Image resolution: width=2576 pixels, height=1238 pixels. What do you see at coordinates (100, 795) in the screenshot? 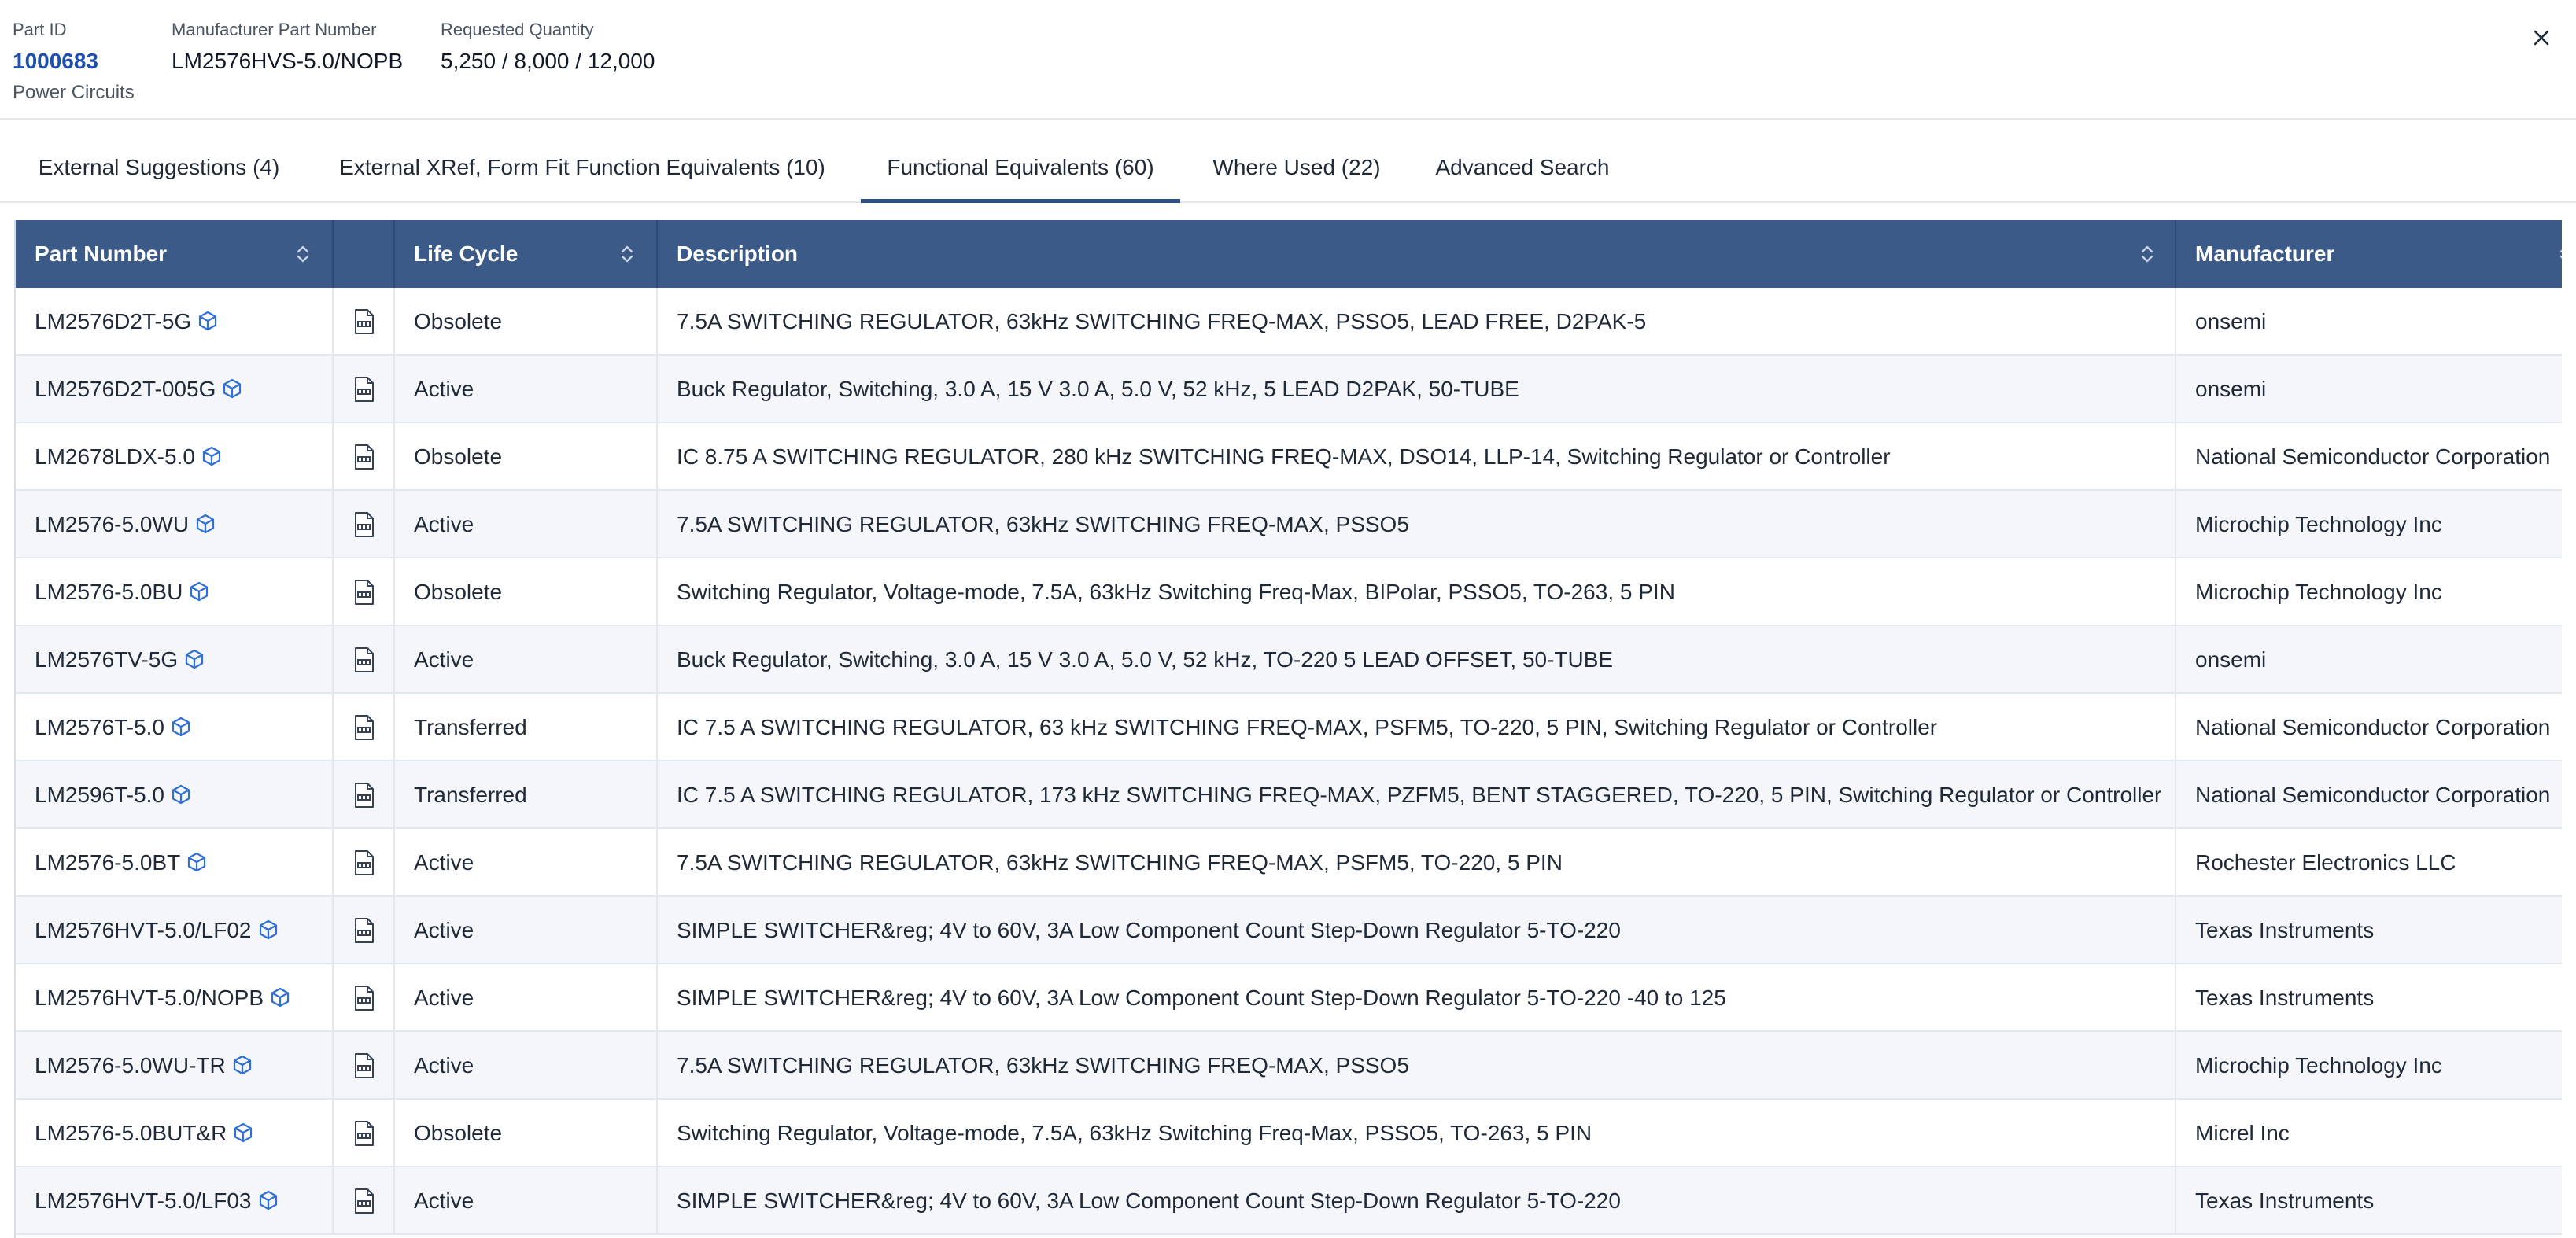
I see `part-number-link: LM2596T-5.0` at bounding box center [100, 795].